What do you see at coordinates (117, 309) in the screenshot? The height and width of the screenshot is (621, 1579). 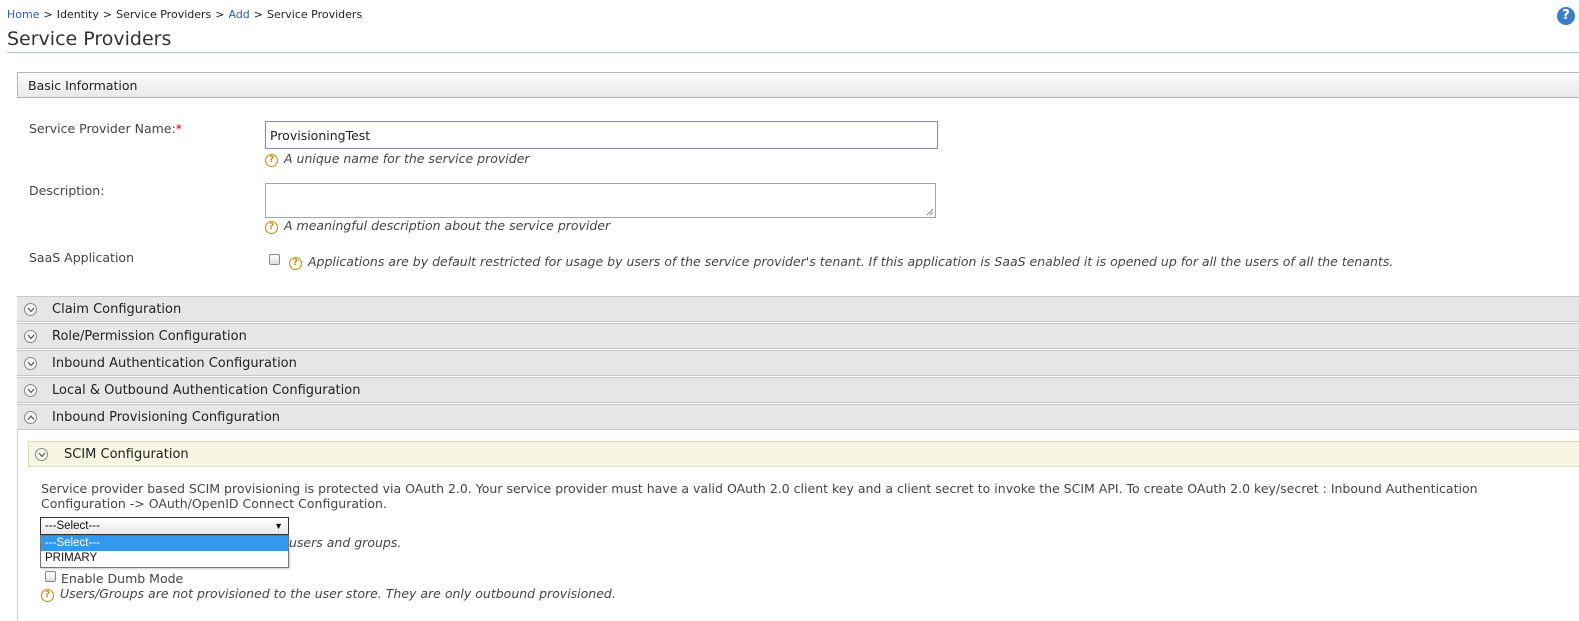 I see `accordion-label: Claim Configuration` at bounding box center [117, 309].